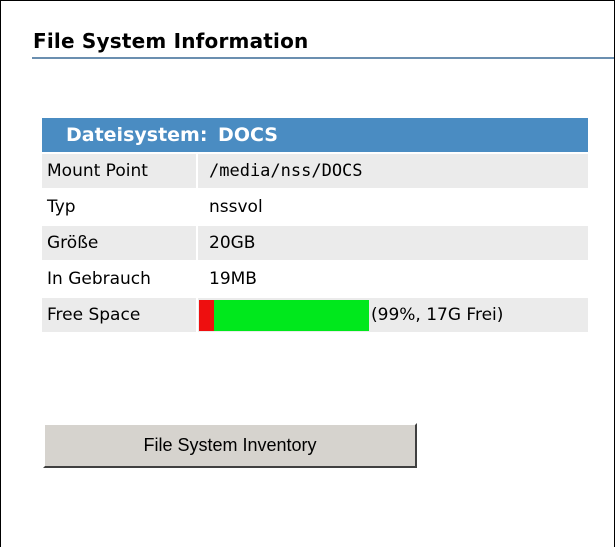 The height and width of the screenshot is (547, 615). What do you see at coordinates (207, 315) in the screenshot?
I see `used-space-fill` at bounding box center [207, 315].